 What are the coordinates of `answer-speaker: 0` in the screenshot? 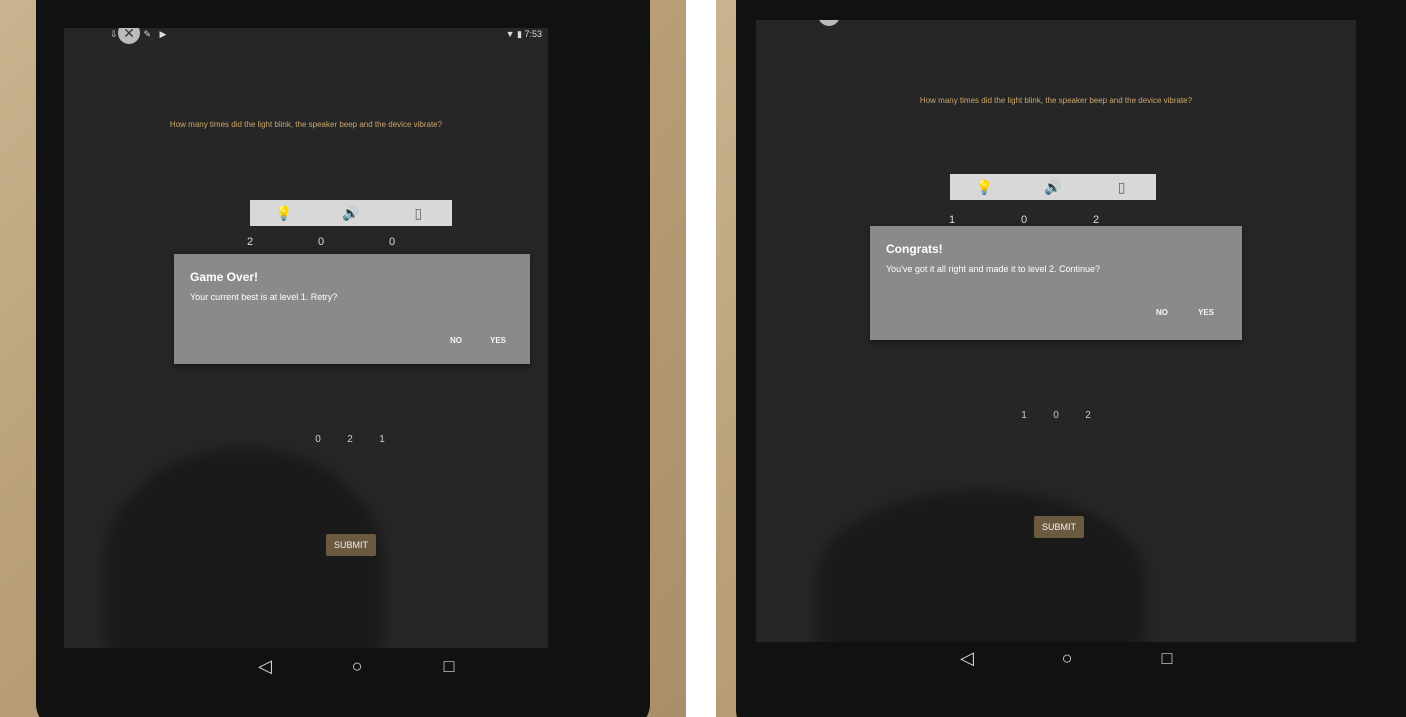 It's located at (1056, 415).